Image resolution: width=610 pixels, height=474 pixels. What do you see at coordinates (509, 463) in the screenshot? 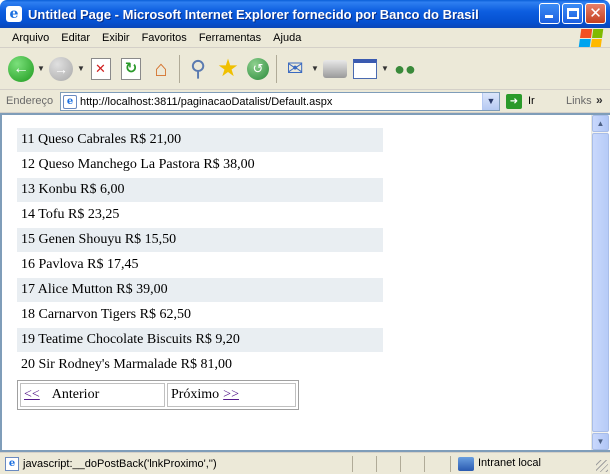
I see `zone-label: Intranet local` at bounding box center [509, 463].